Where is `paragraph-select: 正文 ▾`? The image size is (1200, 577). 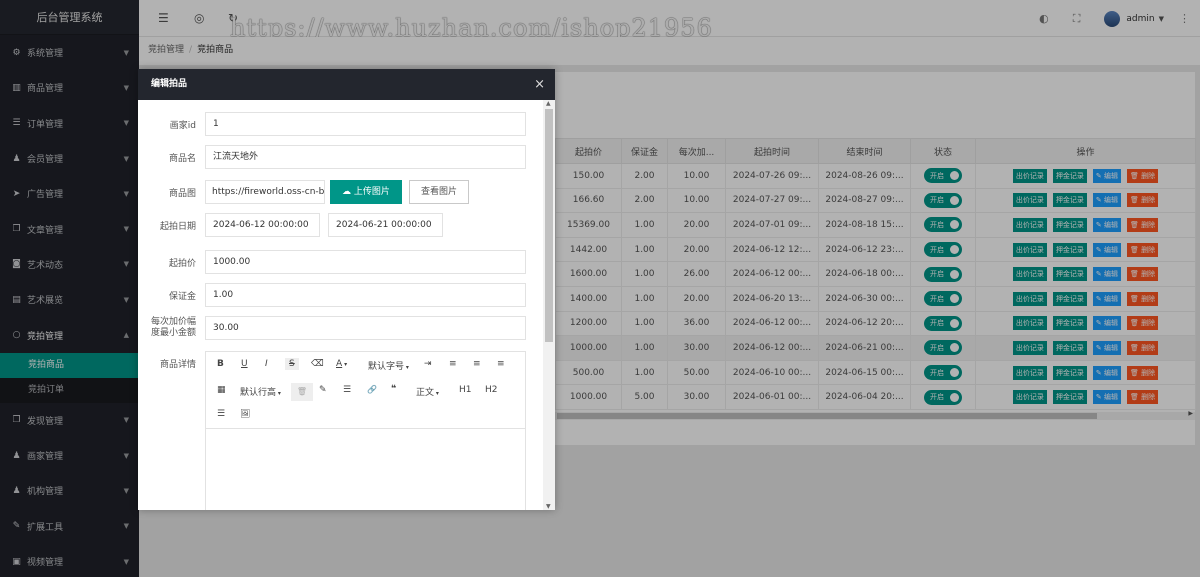 paragraph-select: 正文 ▾ is located at coordinates (427, 391).